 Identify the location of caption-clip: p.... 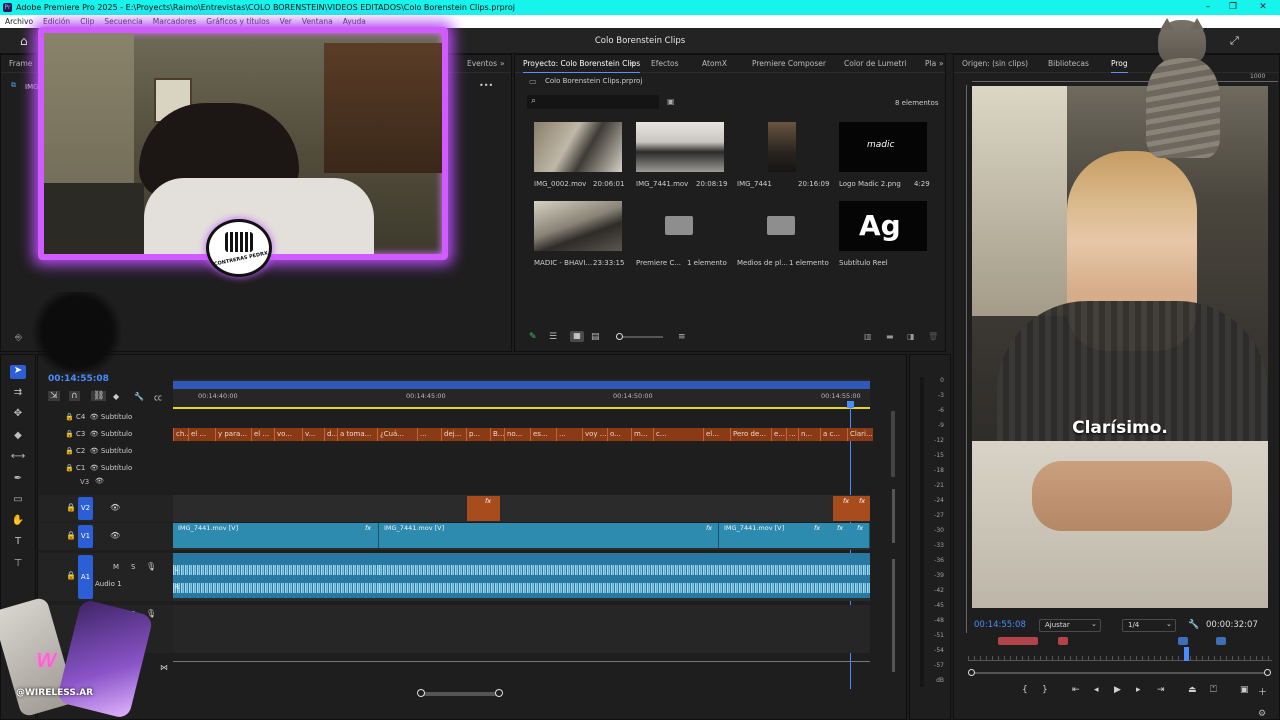
(478, 434).